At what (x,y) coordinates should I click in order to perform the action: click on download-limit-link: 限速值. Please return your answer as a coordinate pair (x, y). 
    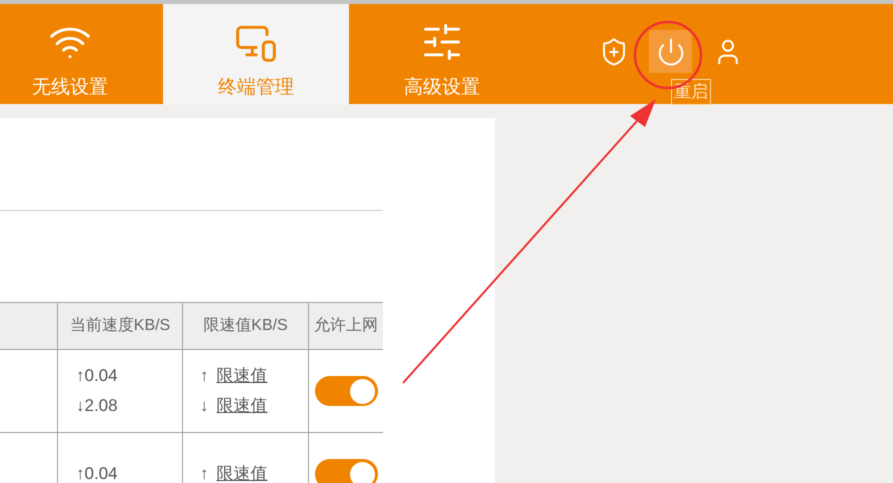
    Looking at the image, I should click on (242, 406).